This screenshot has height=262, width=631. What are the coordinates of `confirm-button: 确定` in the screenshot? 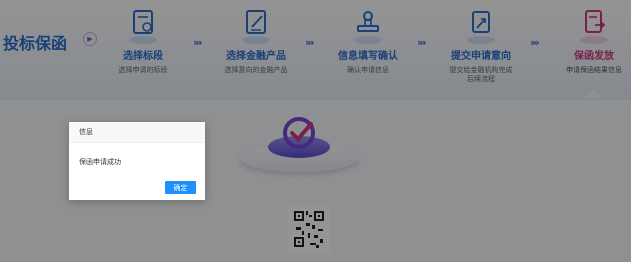 It's located at (180, 187).